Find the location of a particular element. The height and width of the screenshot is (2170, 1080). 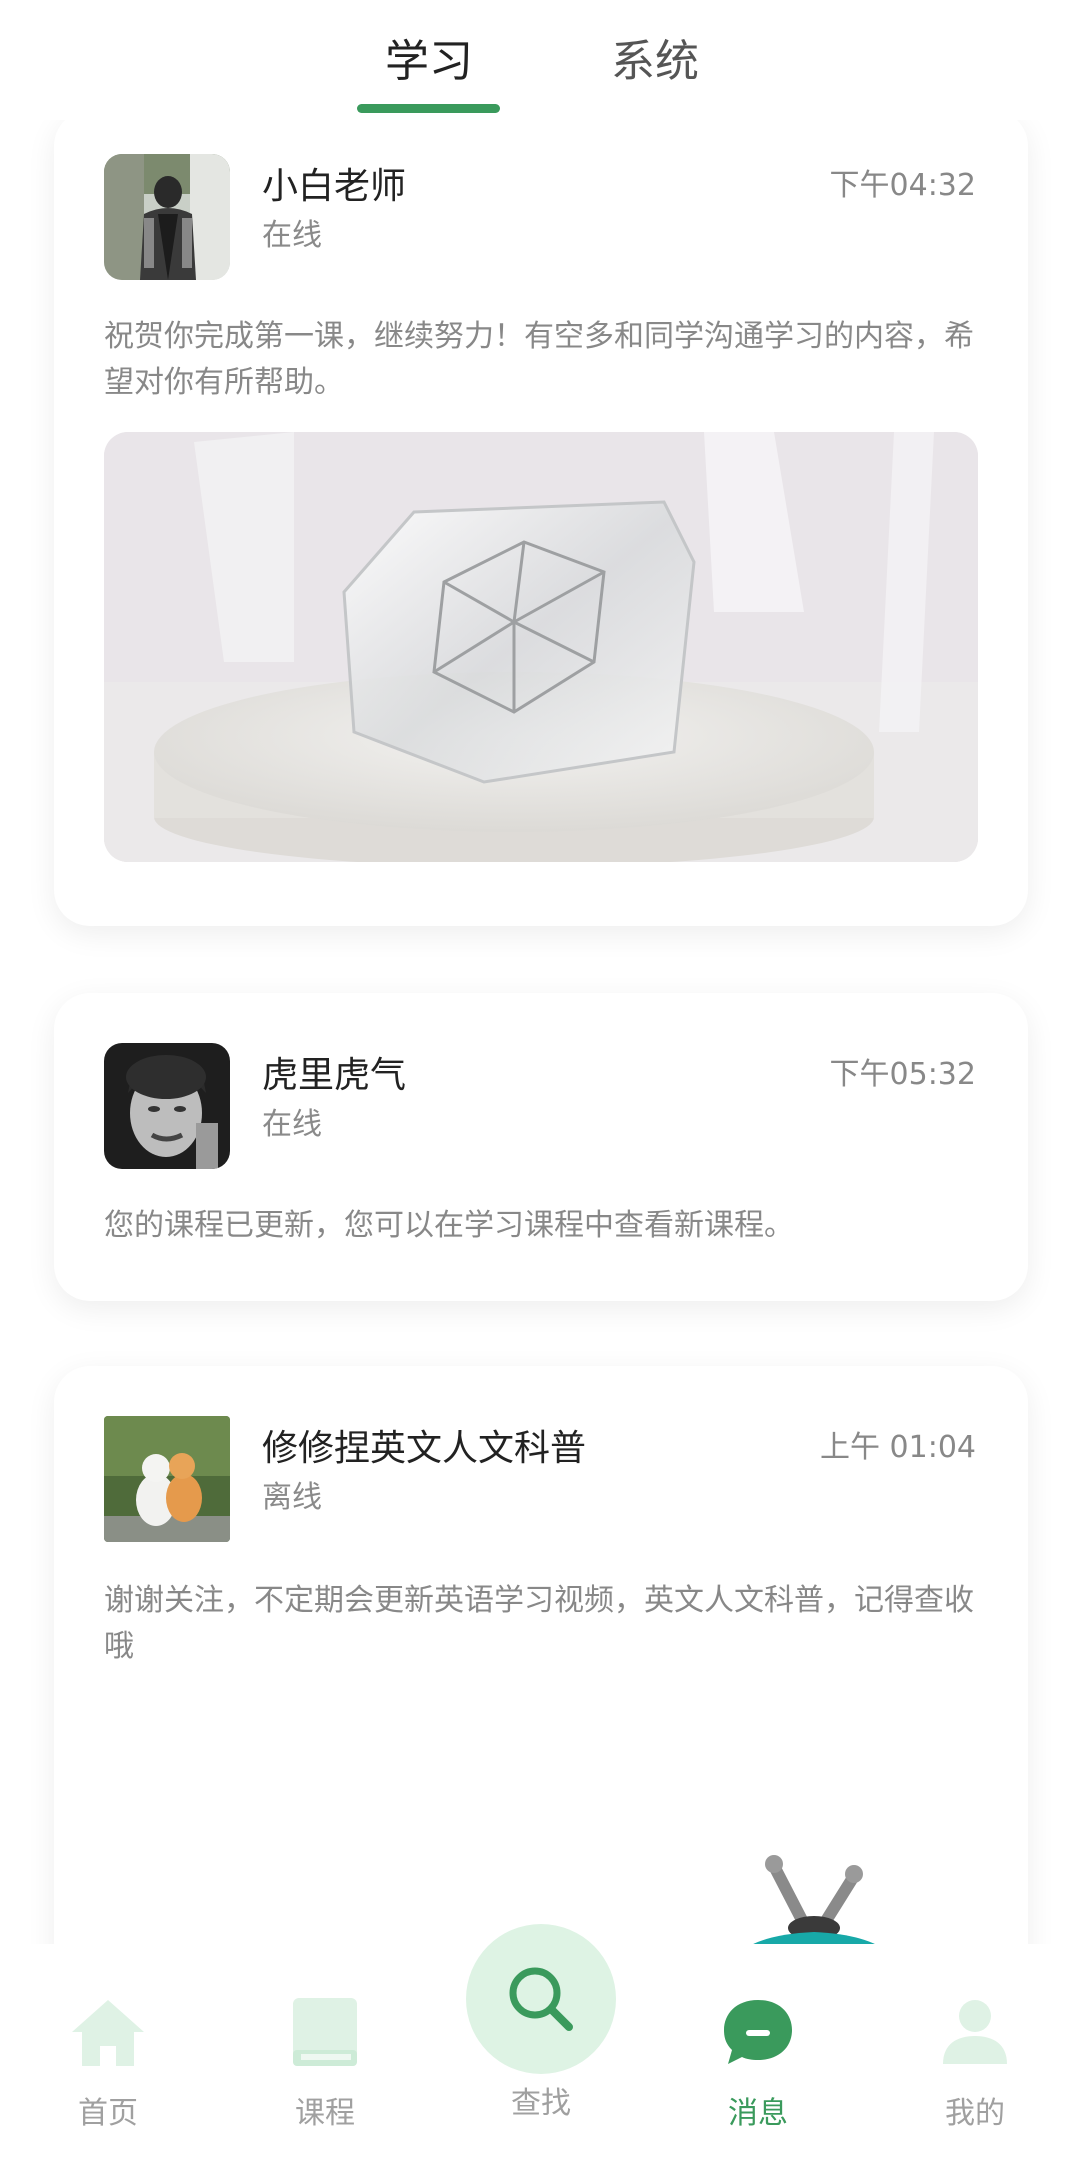

message-time: 下午05:32 is located at coordinates (902, 1074).